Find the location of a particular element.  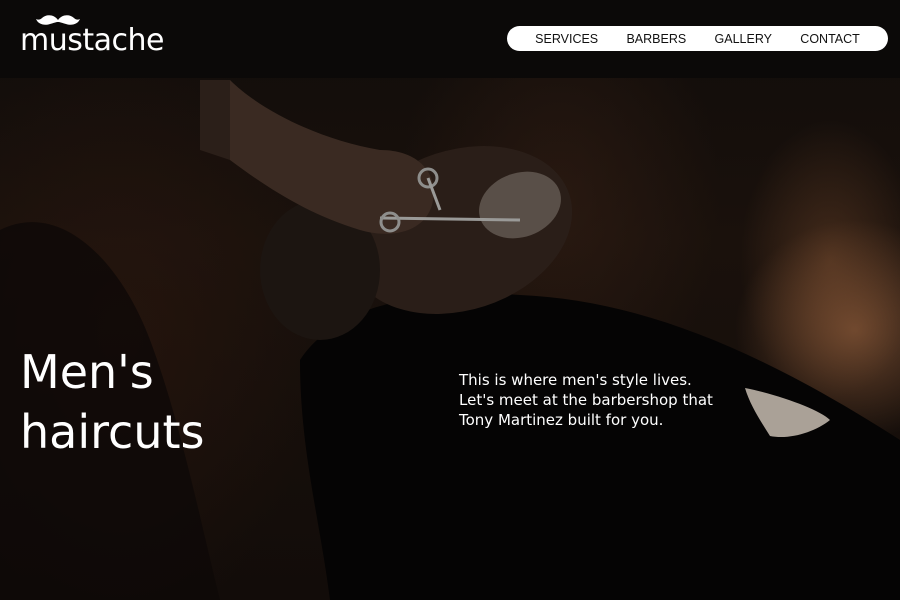

hero-headline-line2: haircuts is located at coordinates (112, 432).